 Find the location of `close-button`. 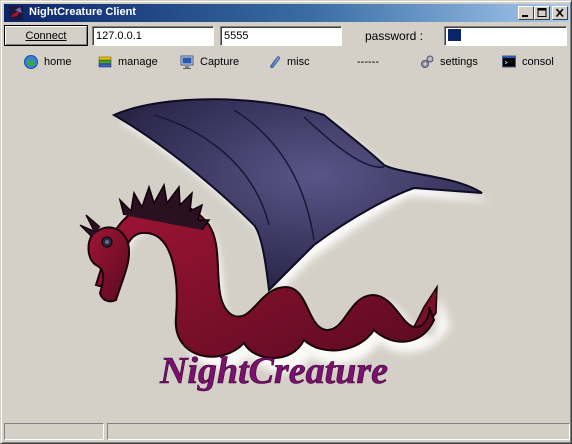

close-button is located at coordinates (560, 13).